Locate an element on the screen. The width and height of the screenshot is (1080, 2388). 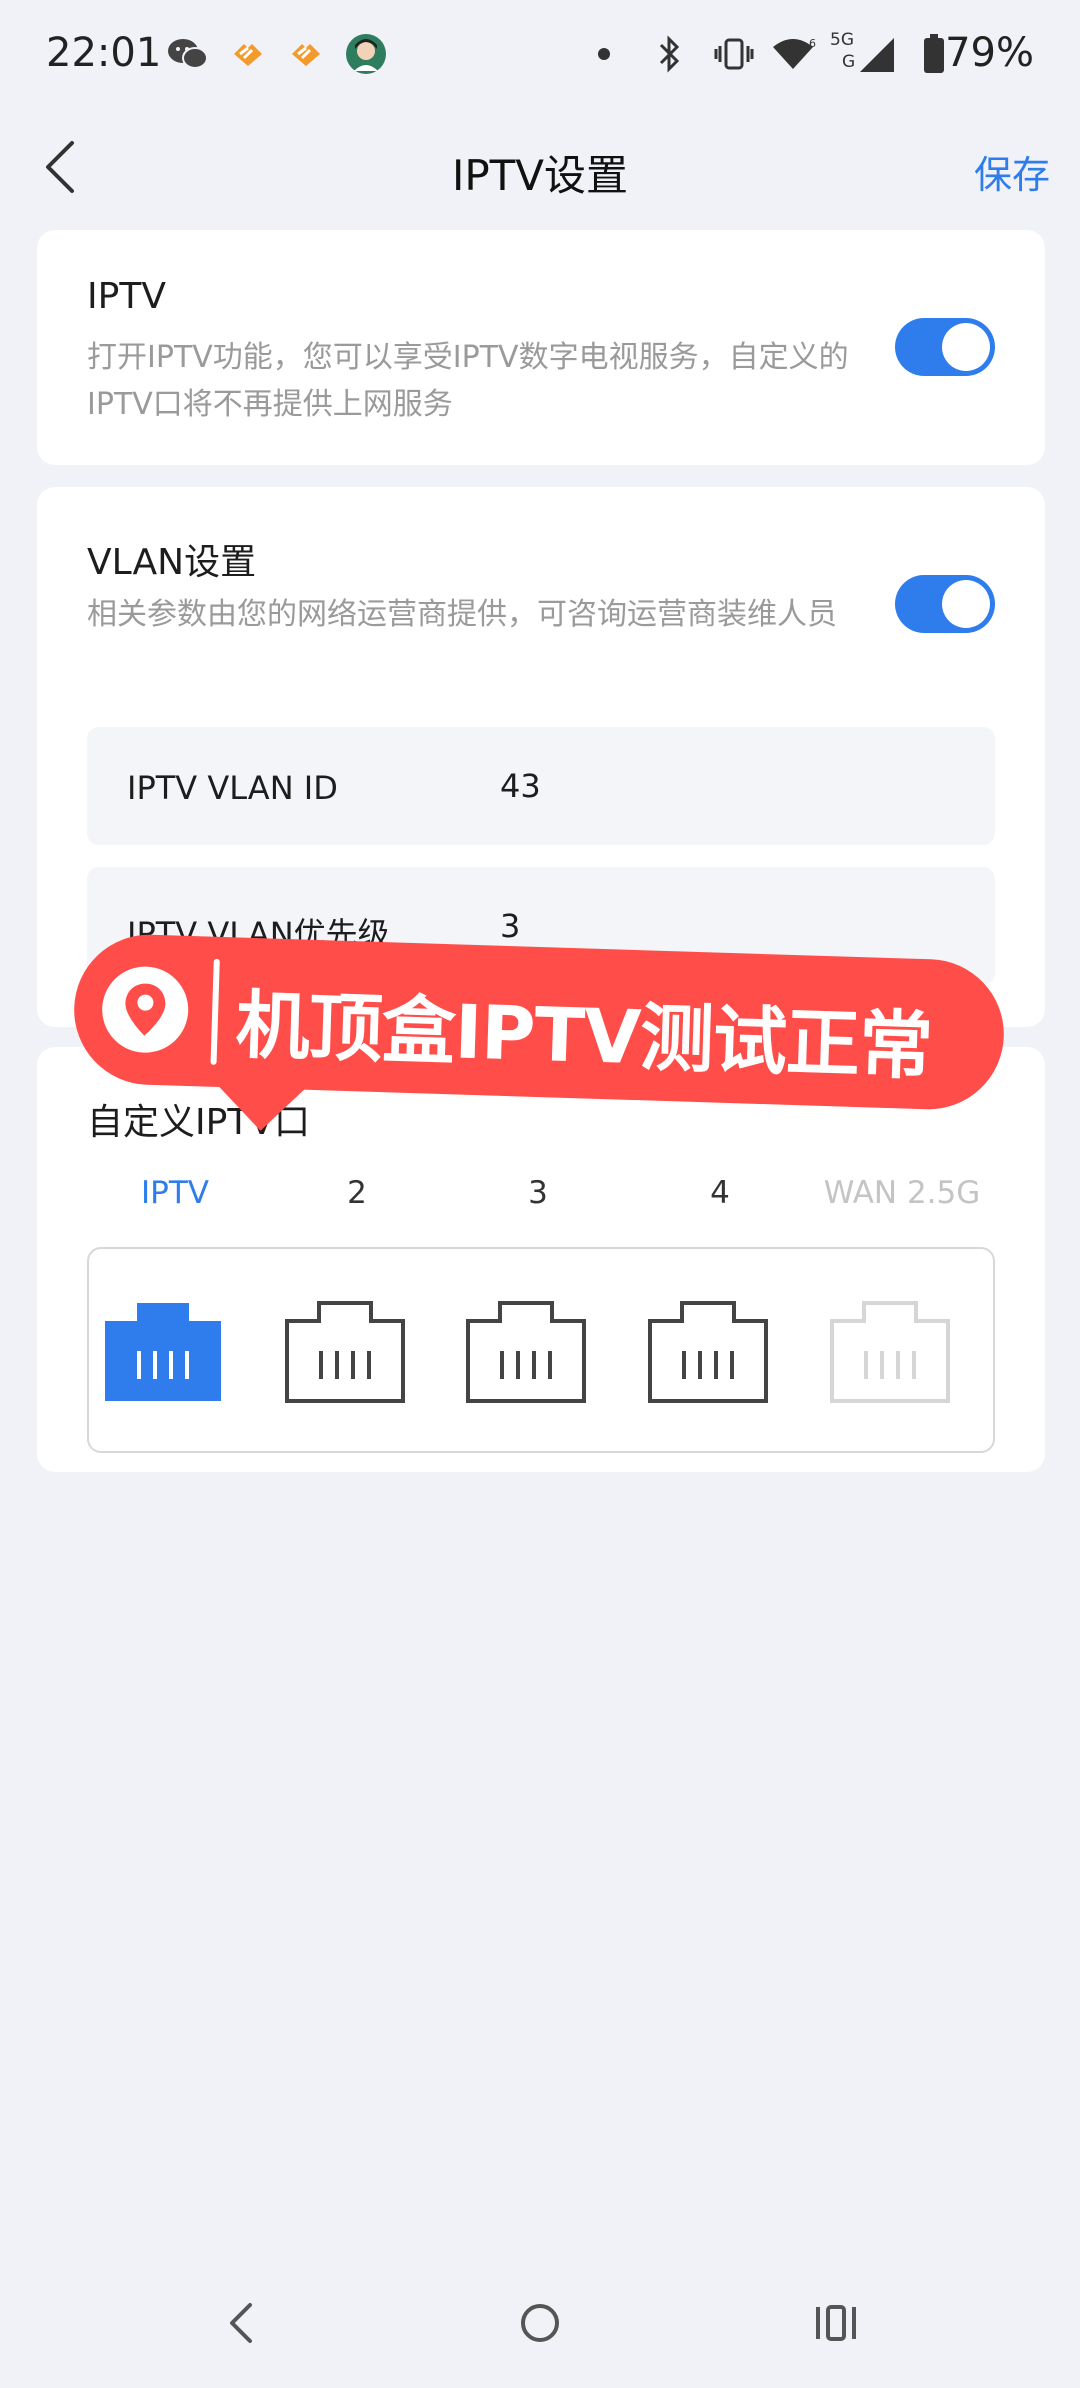
ethernet-port-4-icon is located at coordinates (708, 1352).